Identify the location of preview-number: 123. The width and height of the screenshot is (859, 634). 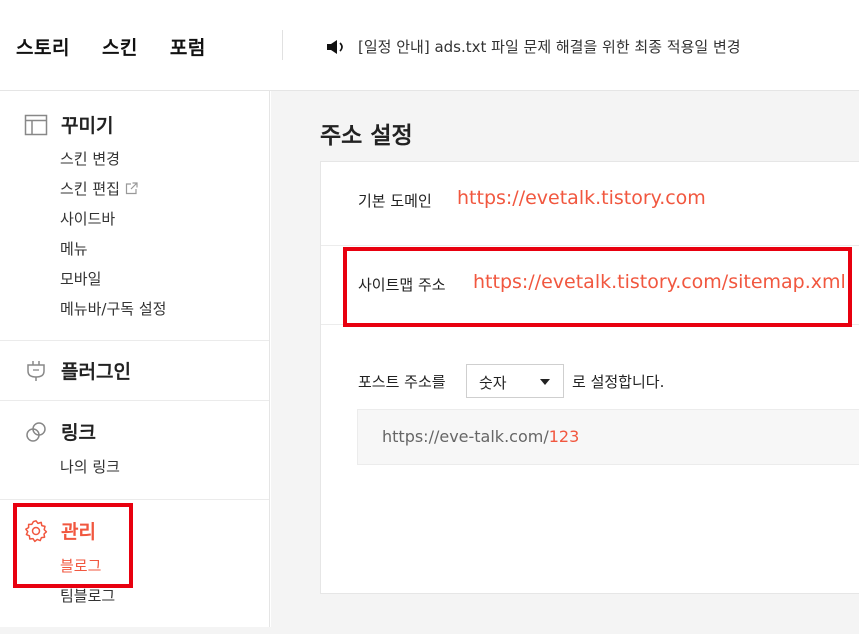
(564, 436).